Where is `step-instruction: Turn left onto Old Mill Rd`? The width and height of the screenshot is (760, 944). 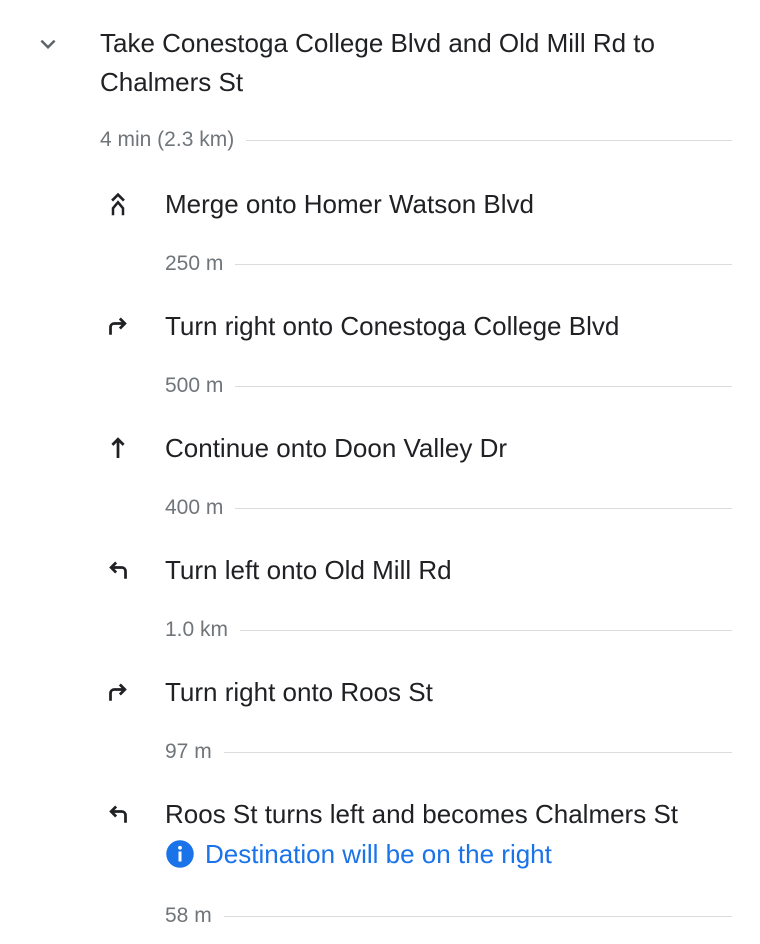 step-instruction: Turn left onto Old Mill Rd is located at coordinates (308, 570).